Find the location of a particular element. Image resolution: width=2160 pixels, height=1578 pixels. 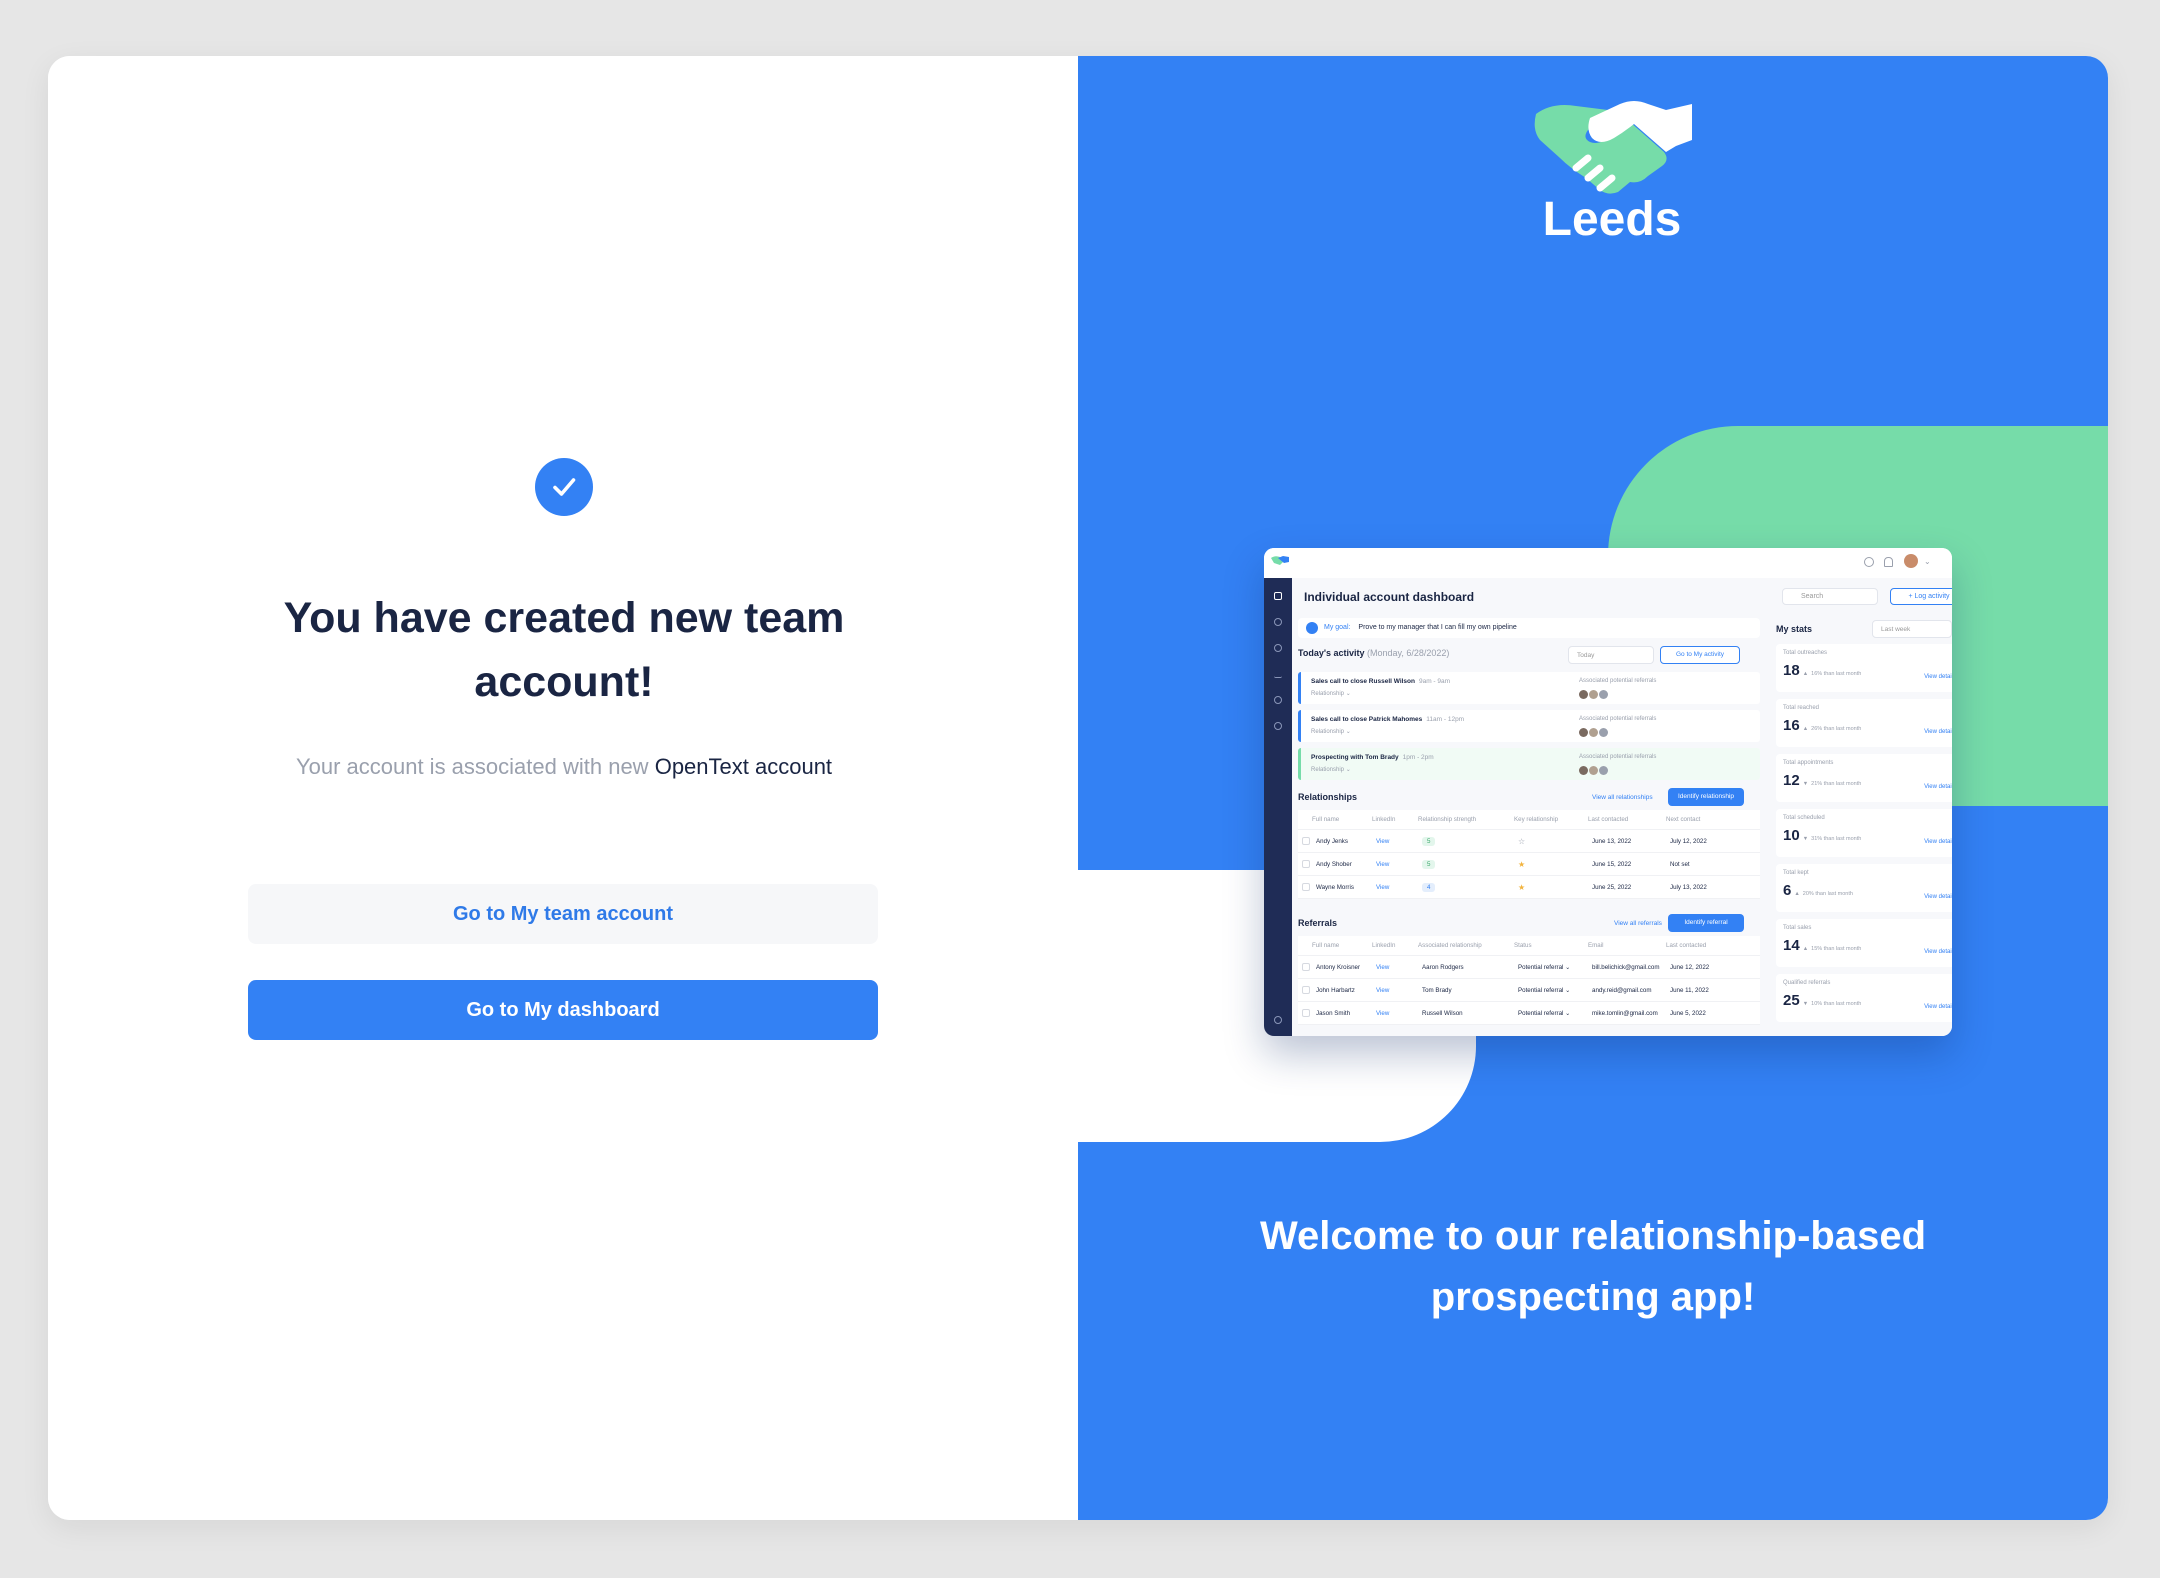

stat-label: Total reached is located at coordinates (1801, 708).